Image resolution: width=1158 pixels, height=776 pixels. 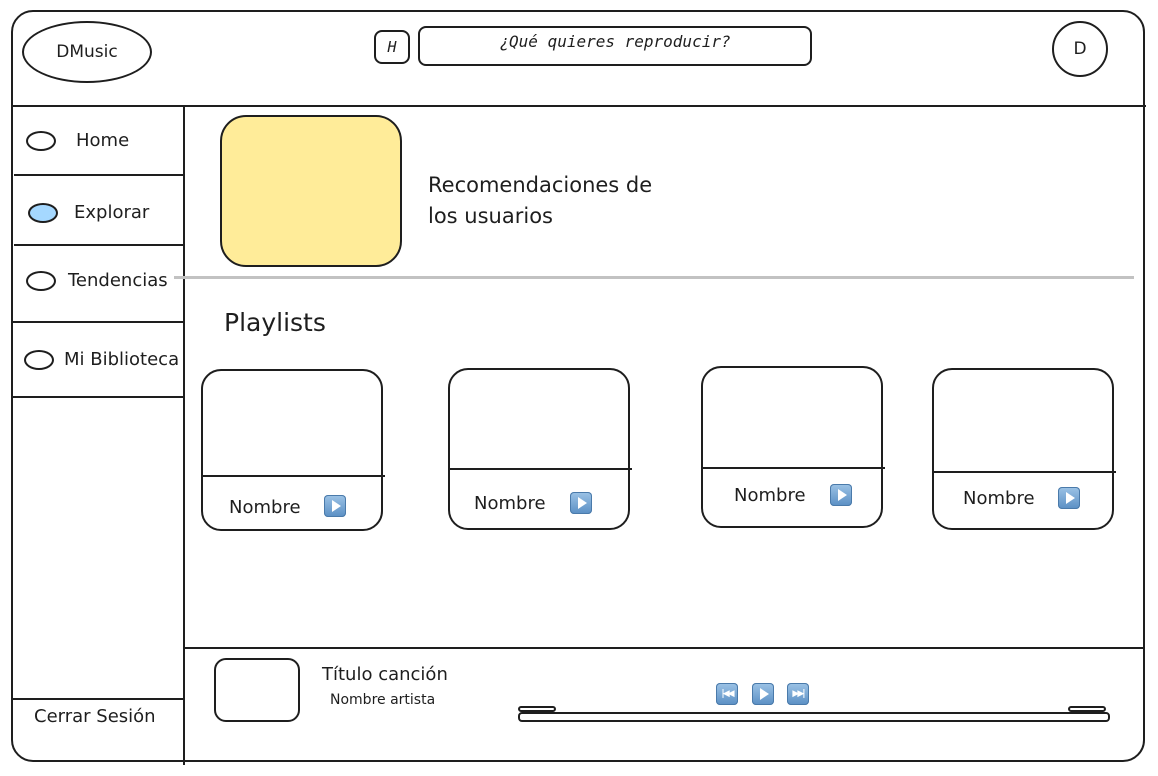 I want to click on sidebar-item-tendencias: Tendencias, so click(x=101, y=280).